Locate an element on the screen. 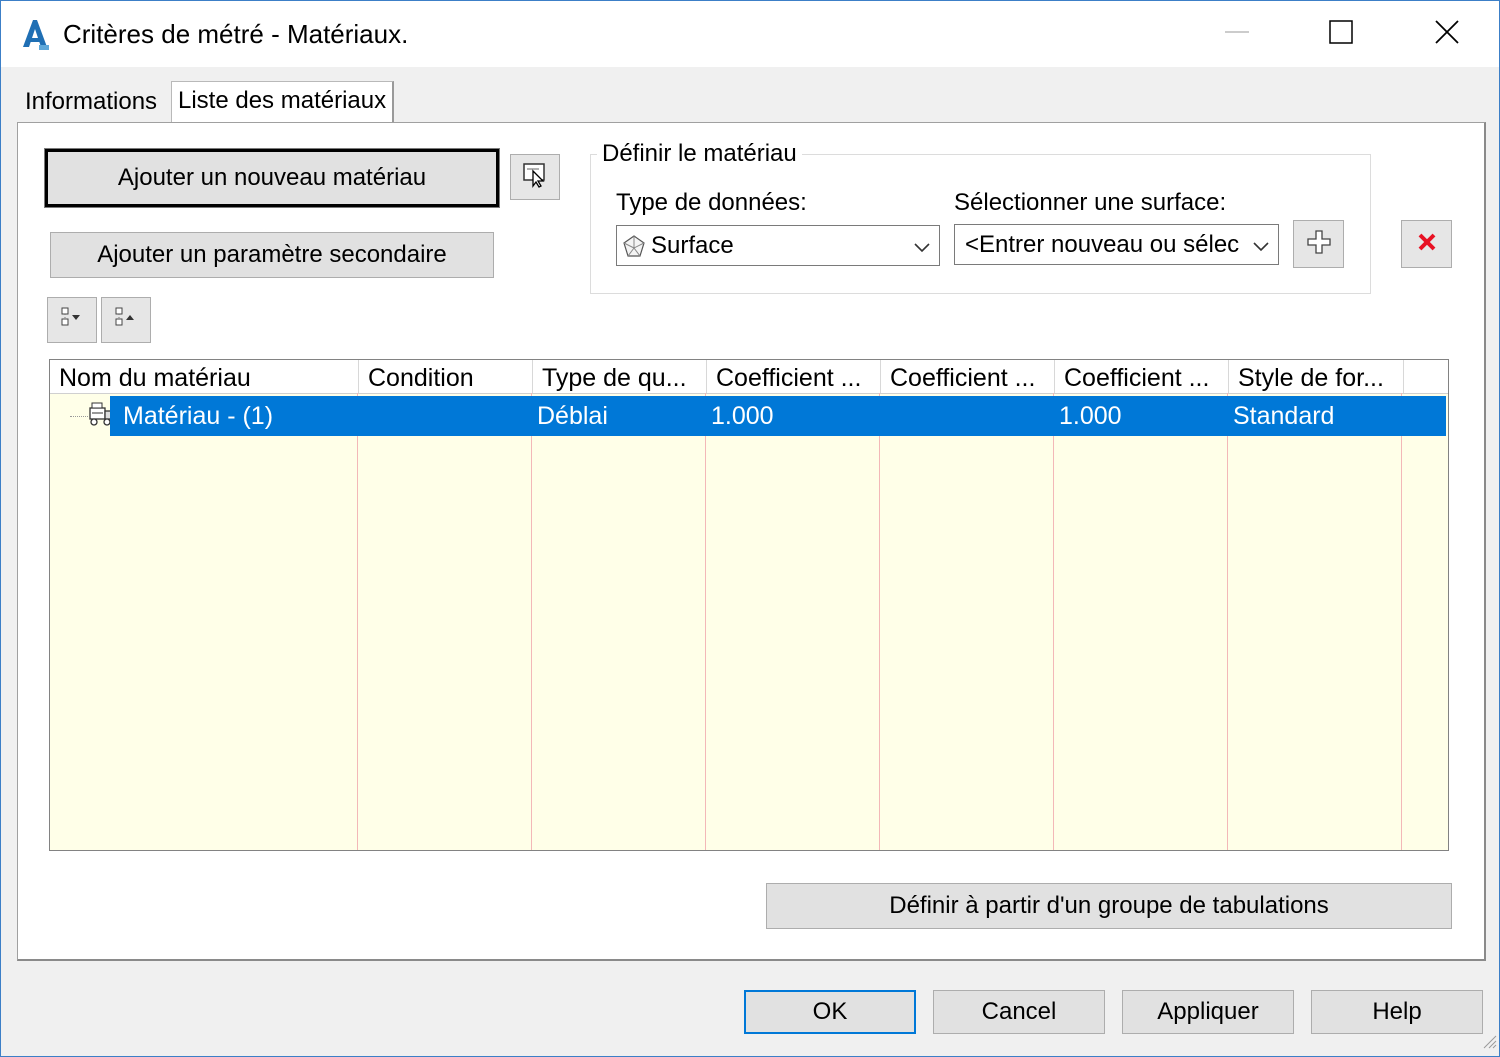 The height and width of the screenshot is (1057, 1500). add-surface-button is located at coordinates (1318, 244).